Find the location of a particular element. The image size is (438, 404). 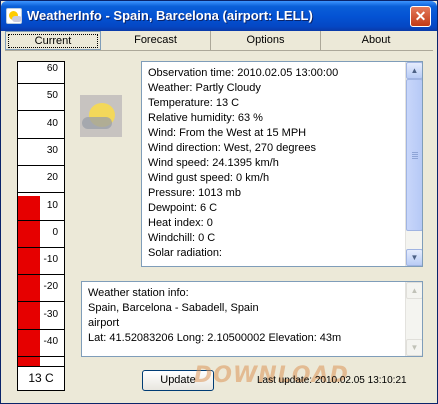

observation-line: Relative humidity: 63 % is located at coordinates (205, 118).